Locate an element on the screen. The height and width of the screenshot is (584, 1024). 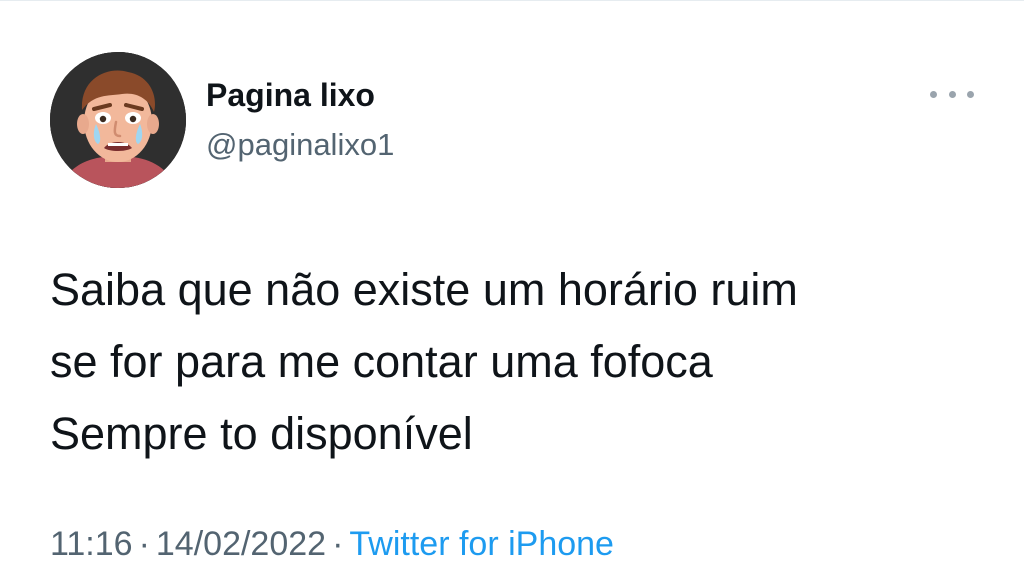
tweet-meta: 11:16 · 14/02/2022 · Twitter for iPhone is located at coordinates (332, 544).